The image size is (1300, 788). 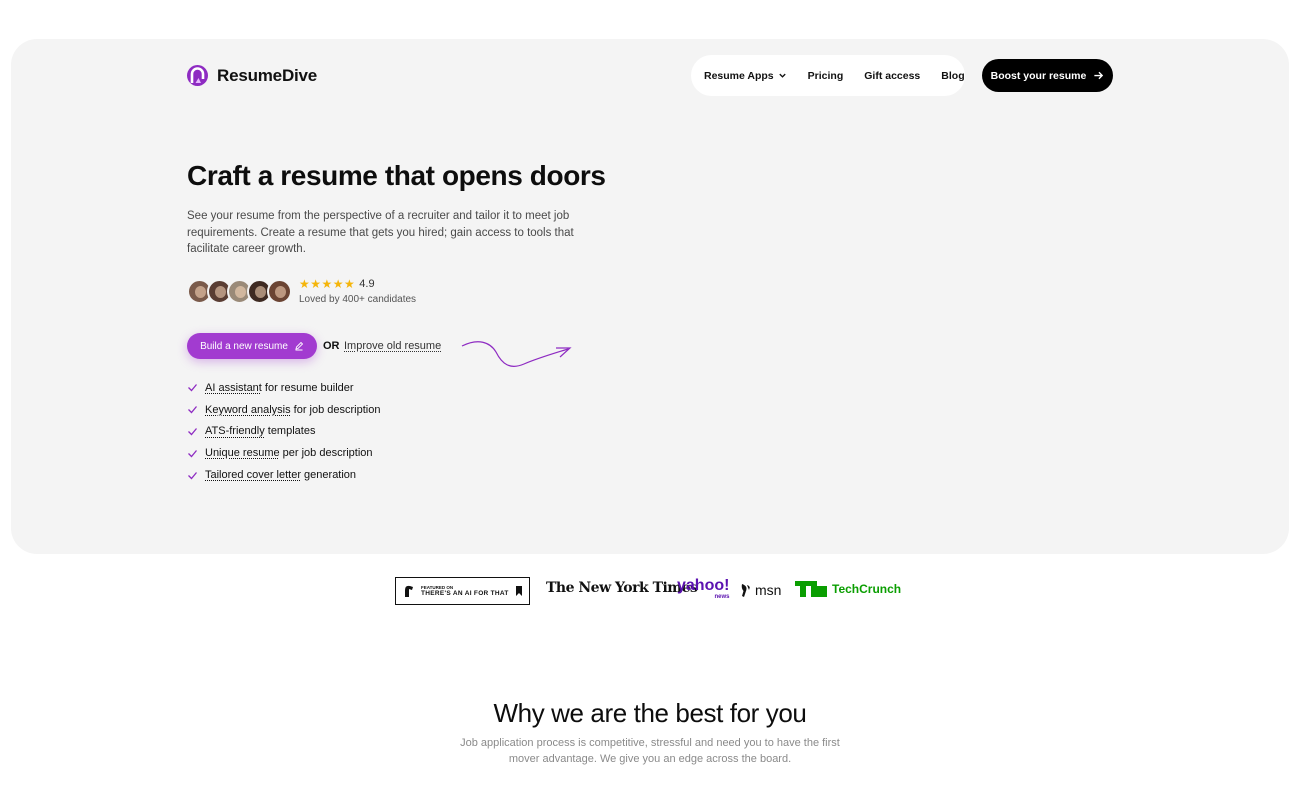 What do you see at coordinates (331, 346) in the screenshot?
I see `or-separator: OR` at bounding box center [331, 346].